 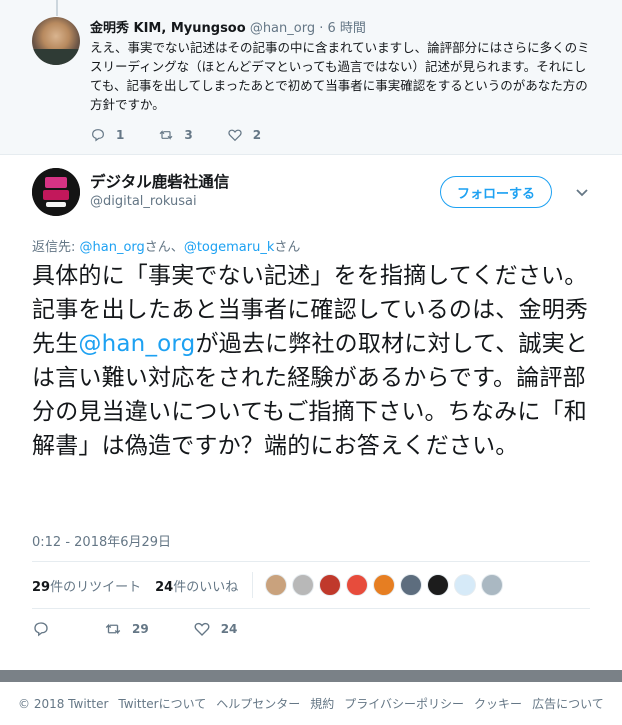 I want to click on chevron-down-icon, so click(x=582, y=192).